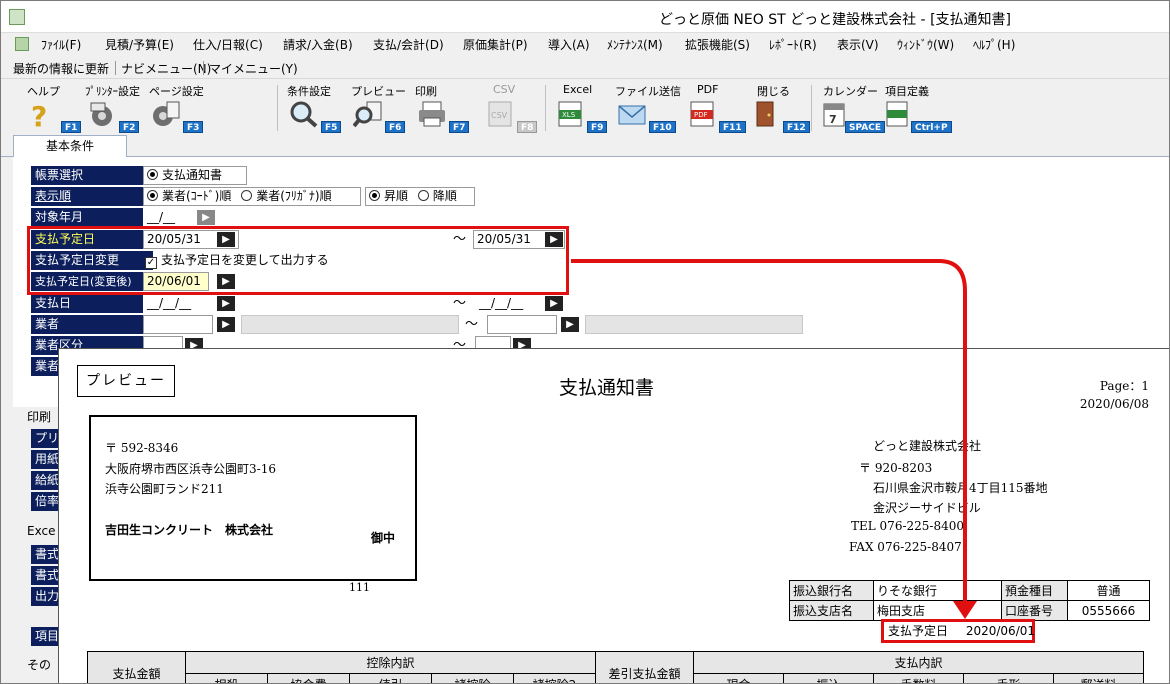  What do you see at coordinates (635, 44) in the screenshot?
I see `menu-maintenance: ﾒﾝﾃﾅﾝｽ(M)` at bounding box center [635, 44].